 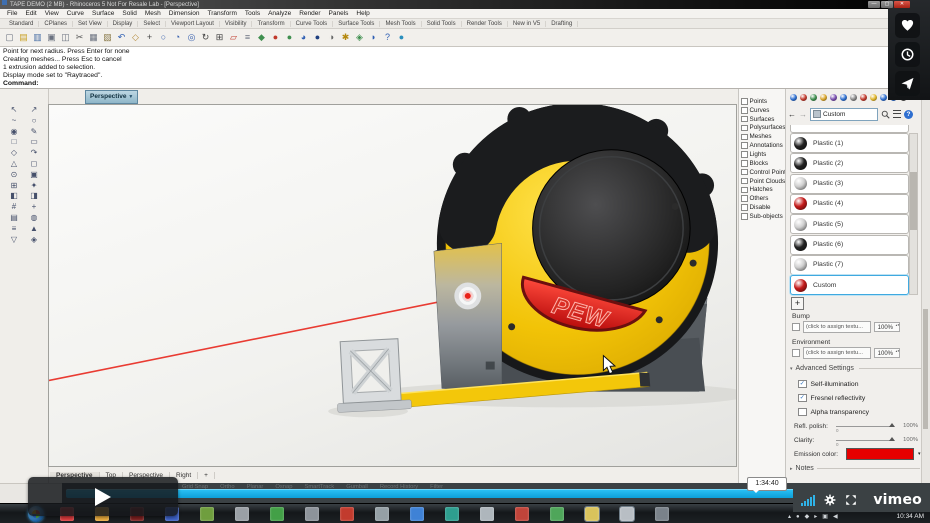 I want to click on material-search-box, so click(x=844, y=114).